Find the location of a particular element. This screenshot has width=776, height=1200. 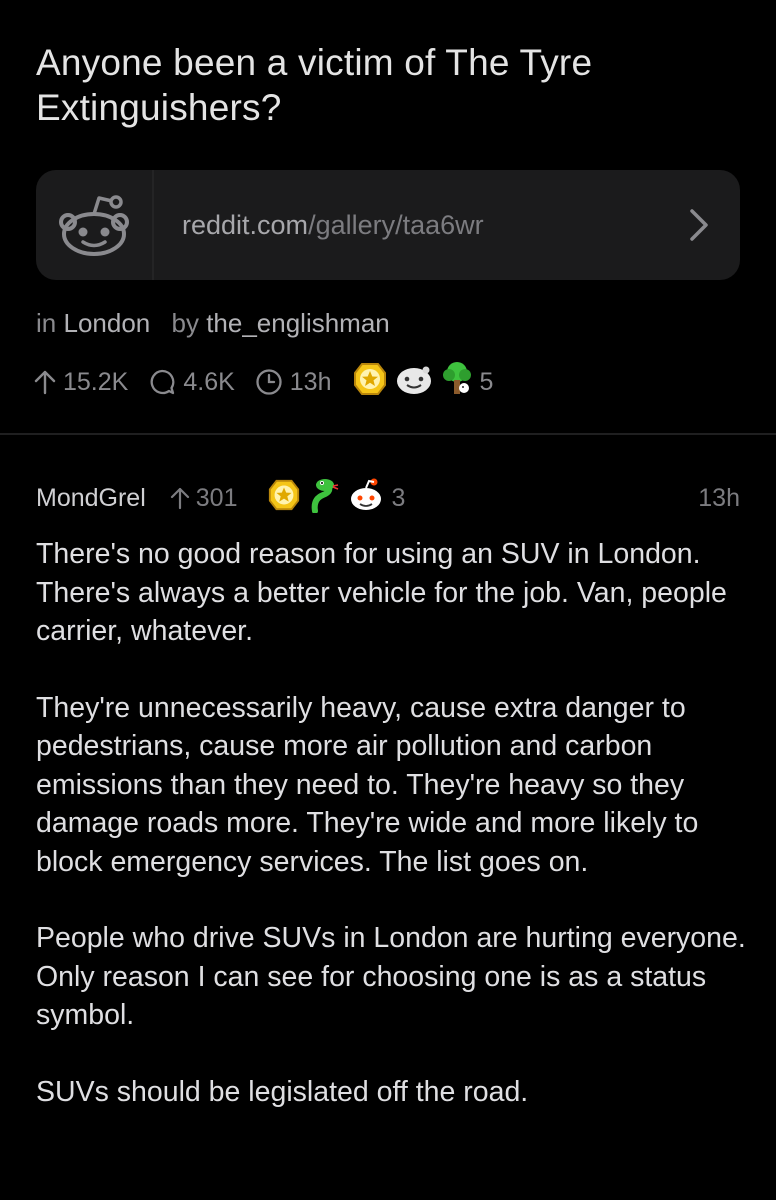

tree-hug-award-icon is located at coordinates (457, 382).